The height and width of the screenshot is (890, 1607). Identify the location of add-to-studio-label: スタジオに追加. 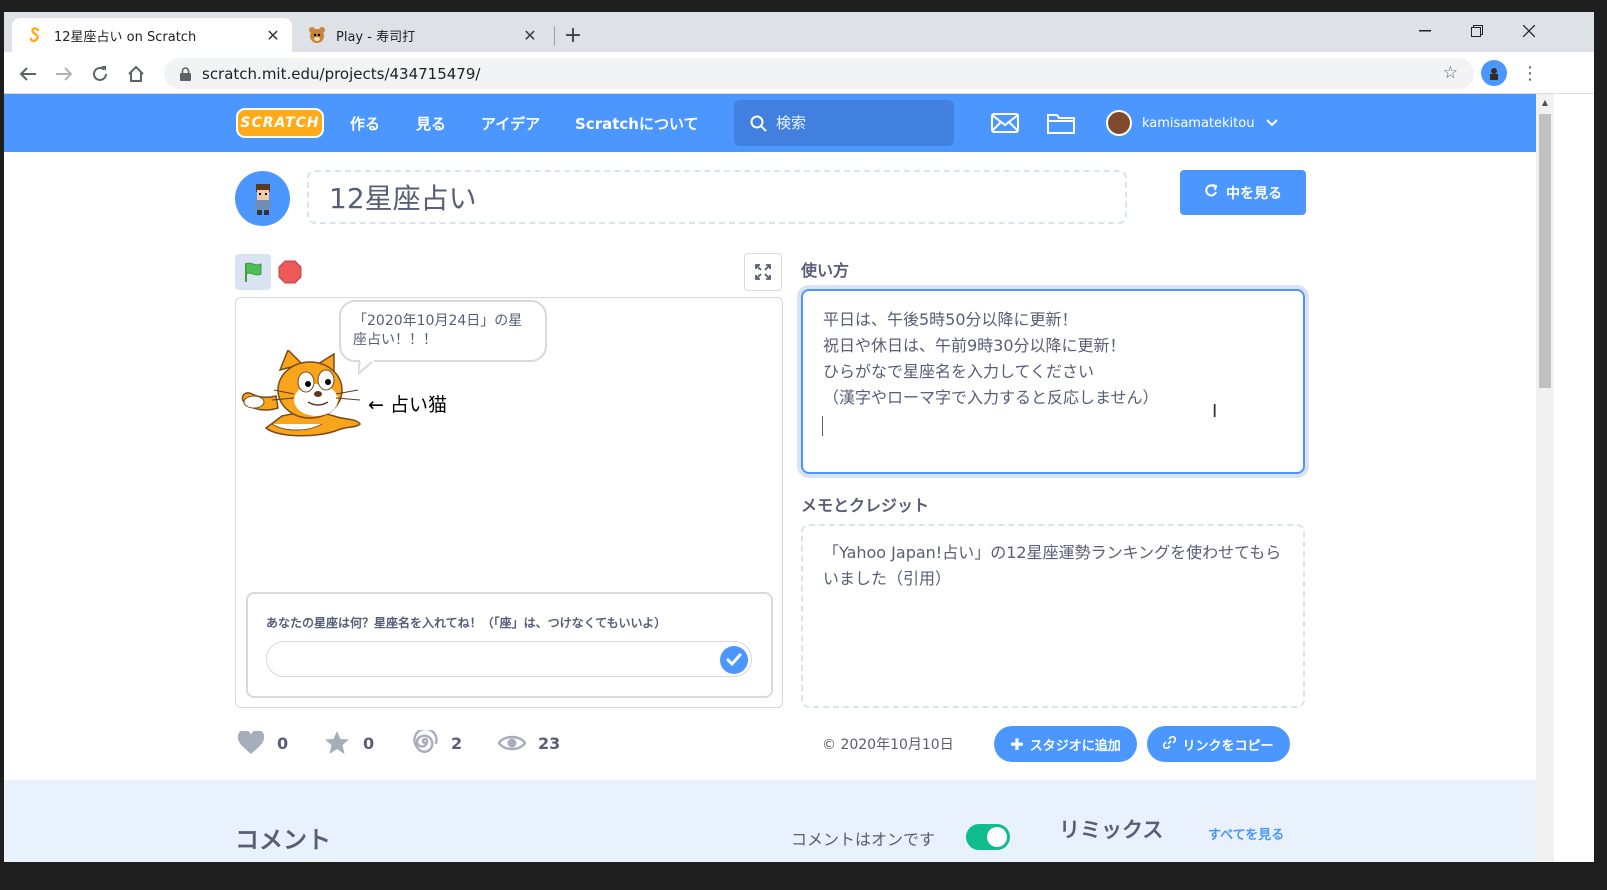
(1075, 746).